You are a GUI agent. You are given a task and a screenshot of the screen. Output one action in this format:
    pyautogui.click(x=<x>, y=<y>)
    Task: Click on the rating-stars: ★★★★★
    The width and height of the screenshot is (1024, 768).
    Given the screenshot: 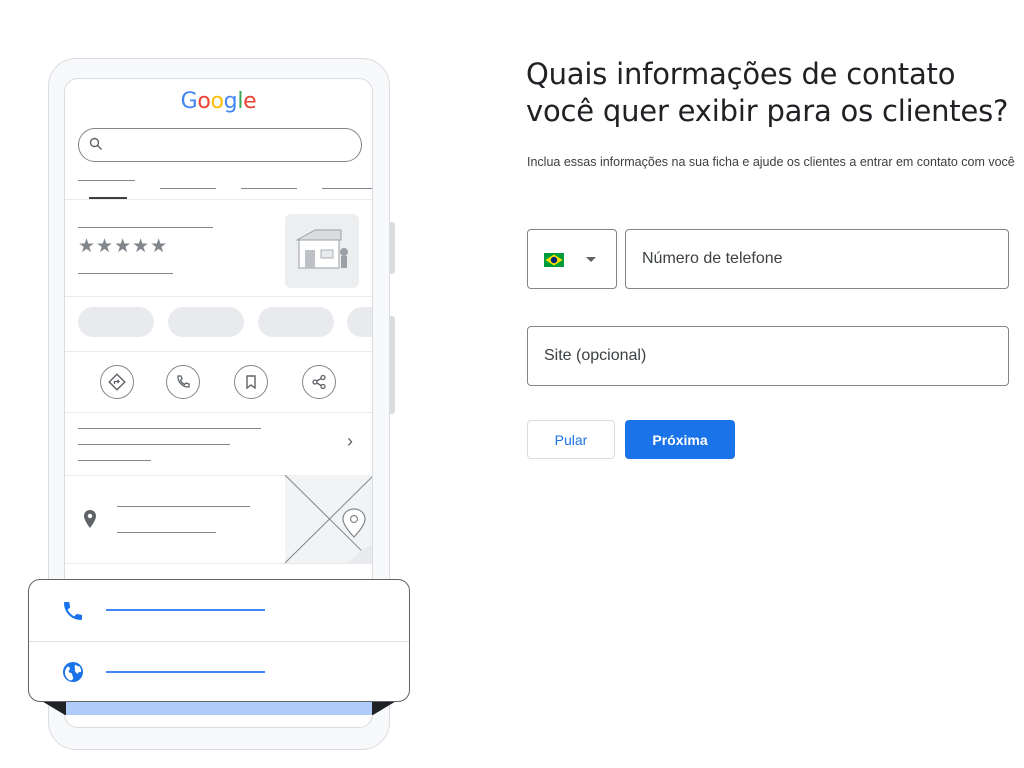 What is the action you would take?
    pyautogui.click(x=123, y=246)
    